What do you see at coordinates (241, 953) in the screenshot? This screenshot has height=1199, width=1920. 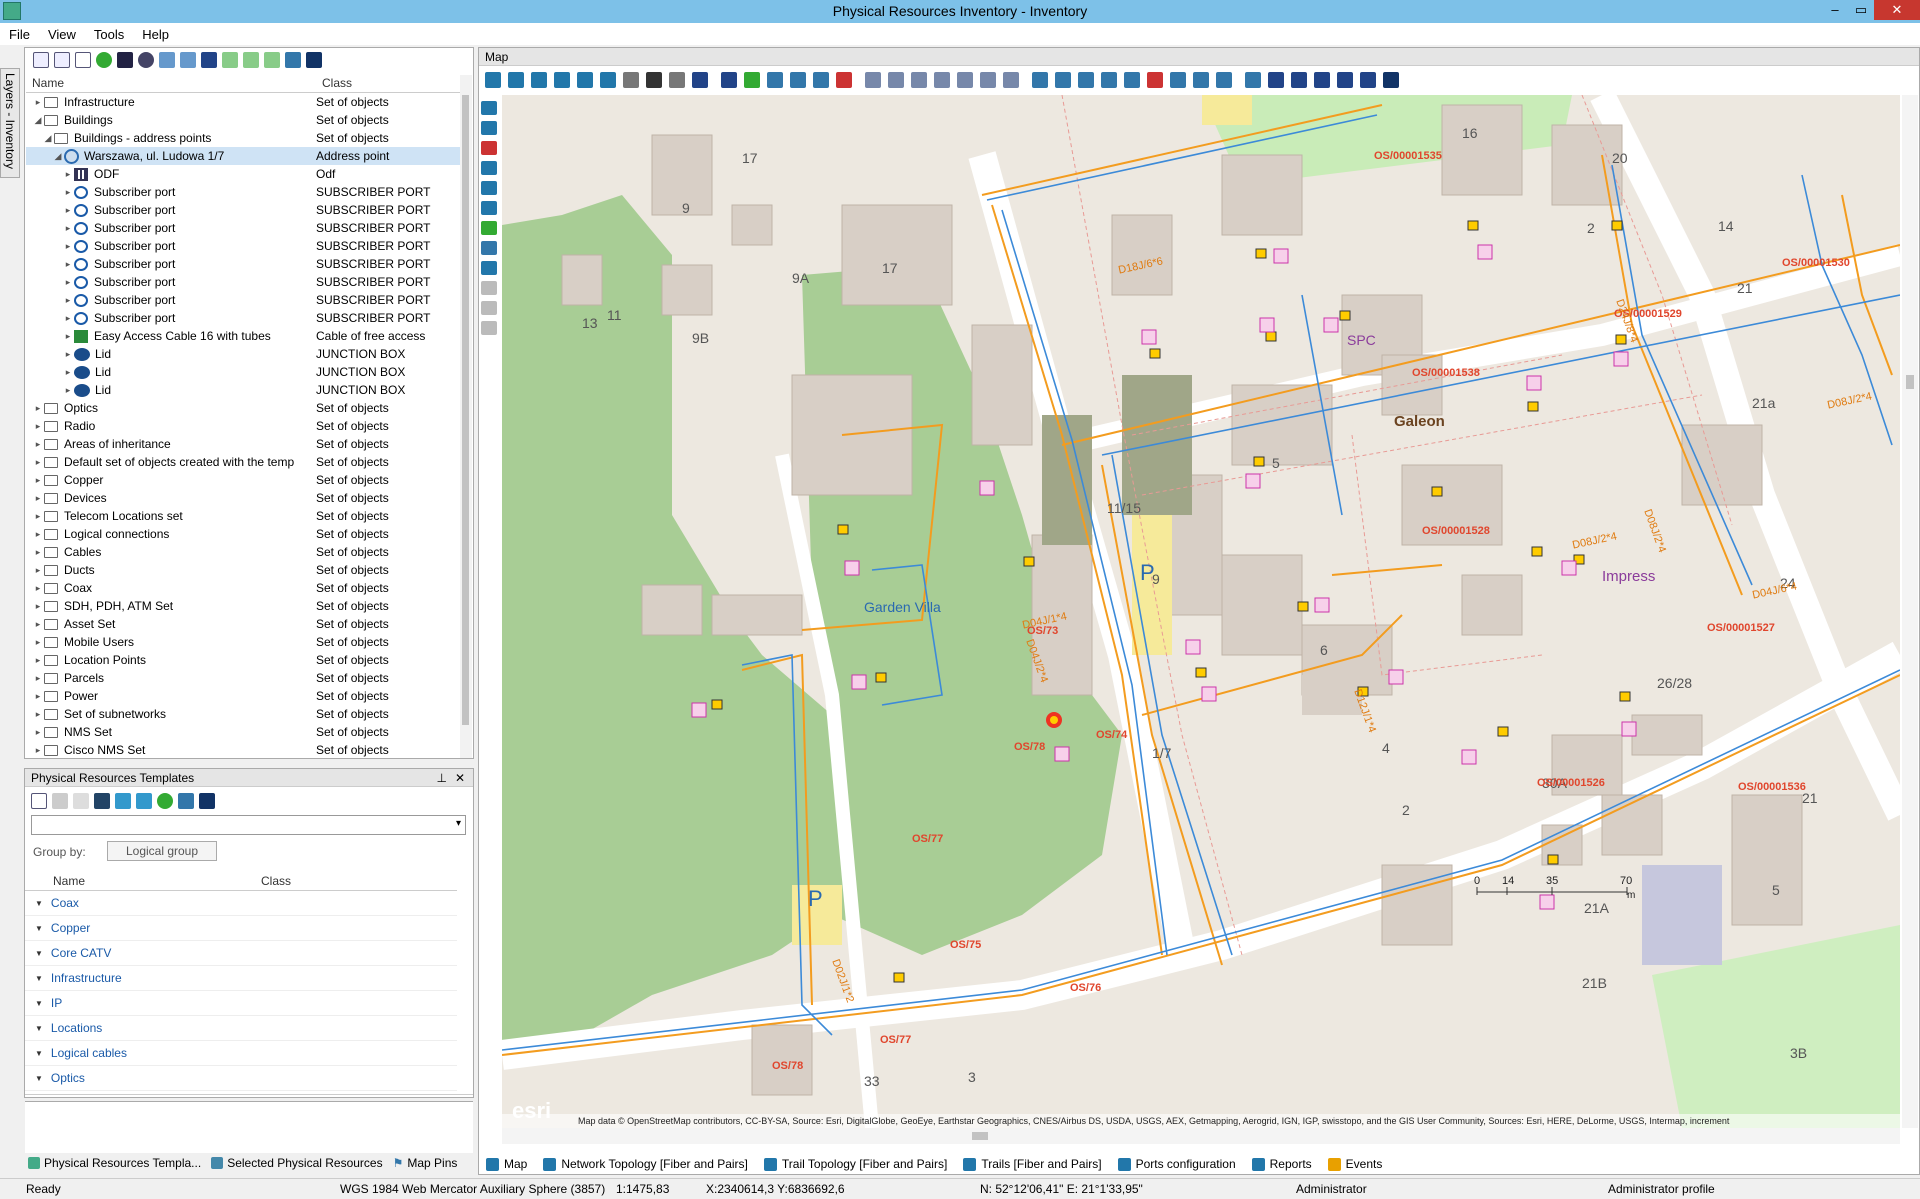 I see `template-group: ▼ Core CATV` at bounding box center [241, 953].